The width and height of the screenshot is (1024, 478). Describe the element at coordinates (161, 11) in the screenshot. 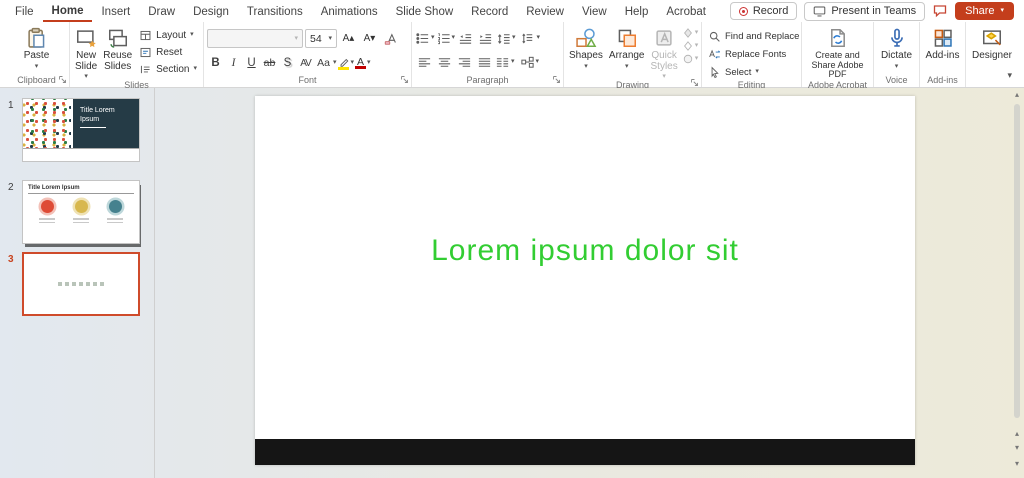

I see `menu-draw: Draw` at that location.